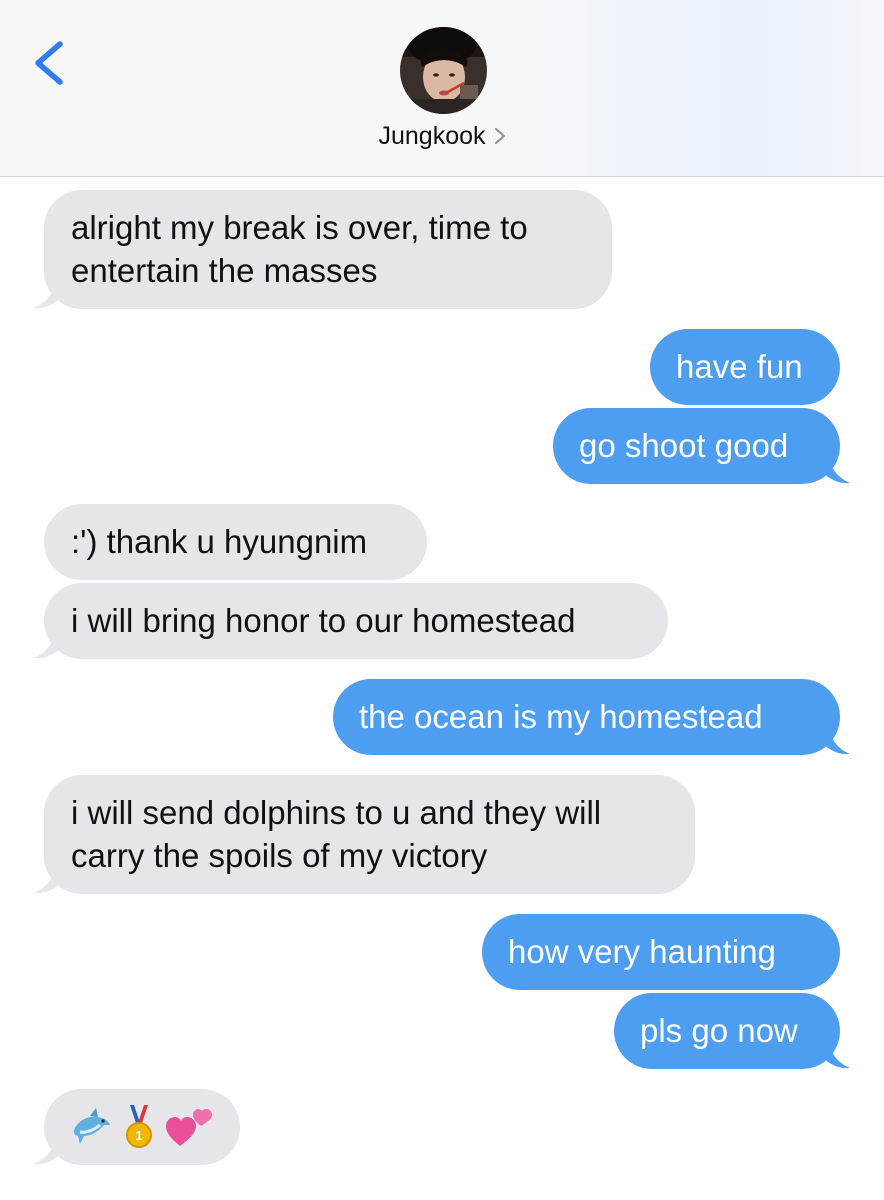  I want to click on outgoing-message-bubble: the ocean is my homestead, so click(586, 717).